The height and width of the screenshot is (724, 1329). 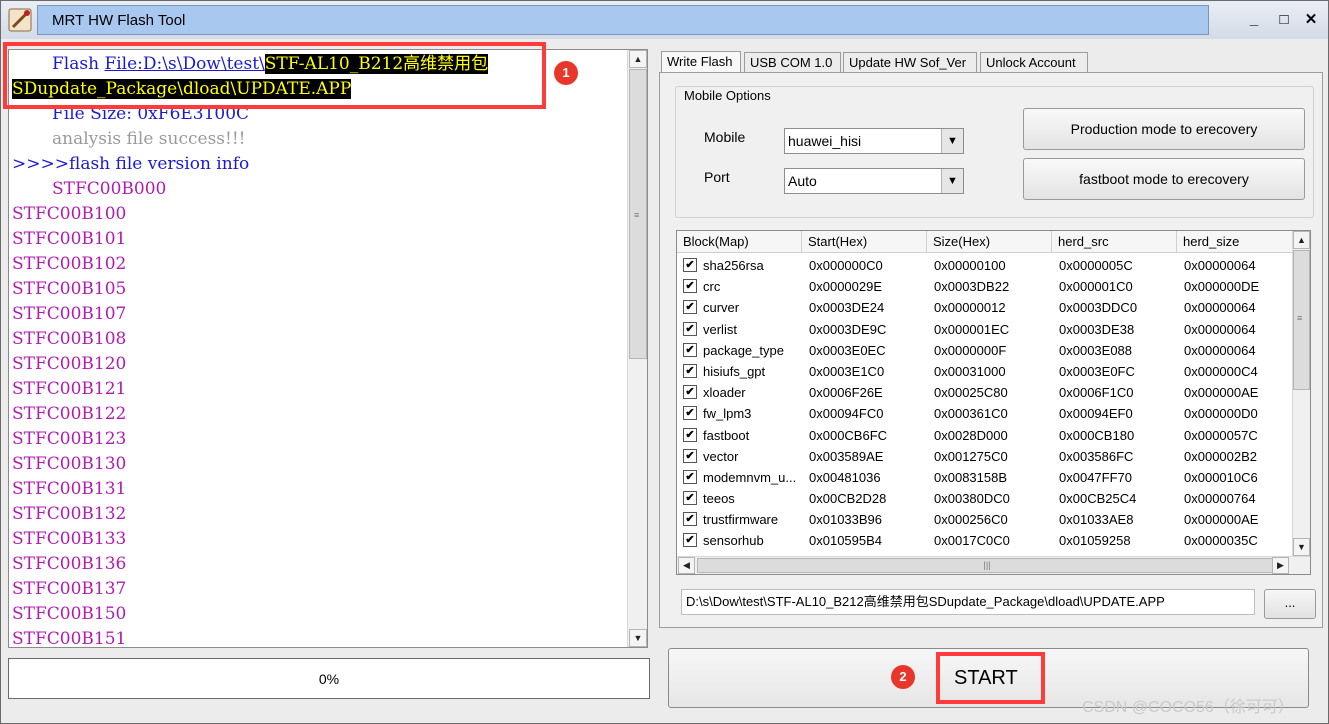 What do you see at coordinates (20, 20) in the screenshot?
I see `app-icon` at bounding box center [20, 20].